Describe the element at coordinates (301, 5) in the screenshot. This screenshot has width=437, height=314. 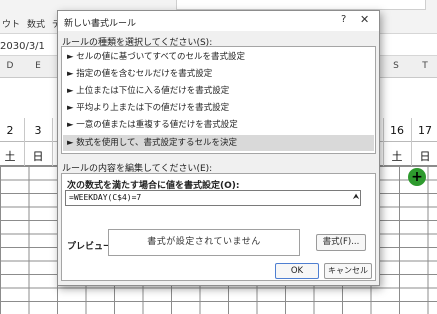
I see `ribbon-search-area` at that location.